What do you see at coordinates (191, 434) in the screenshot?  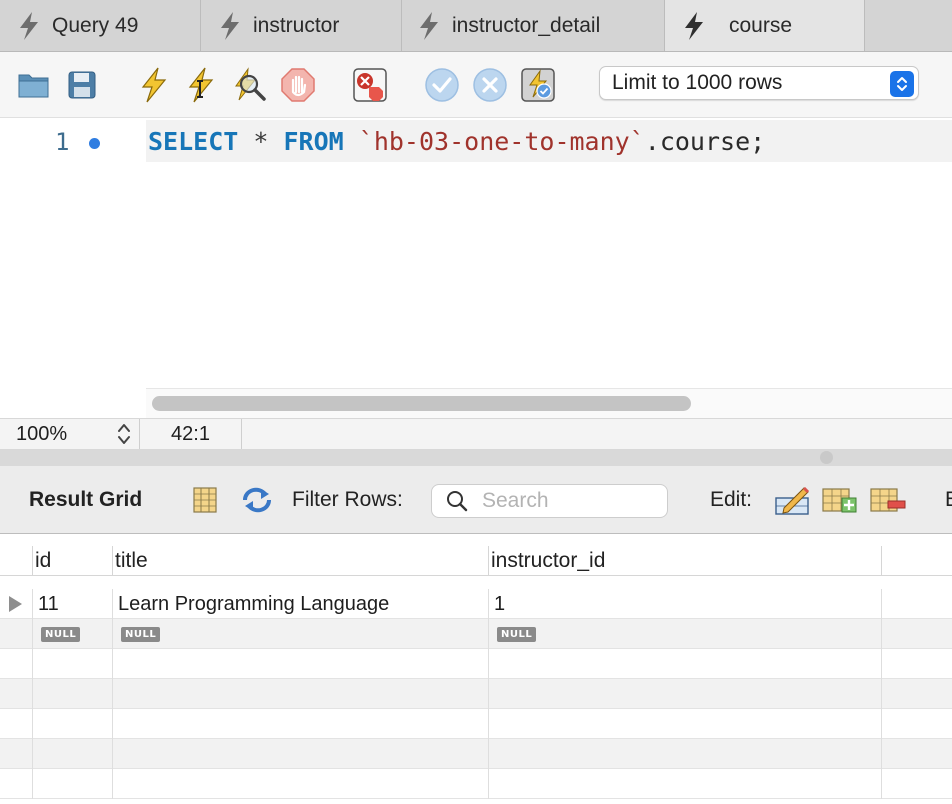 I see `cursor-position: 42:1` at bounding box center [191, 434].